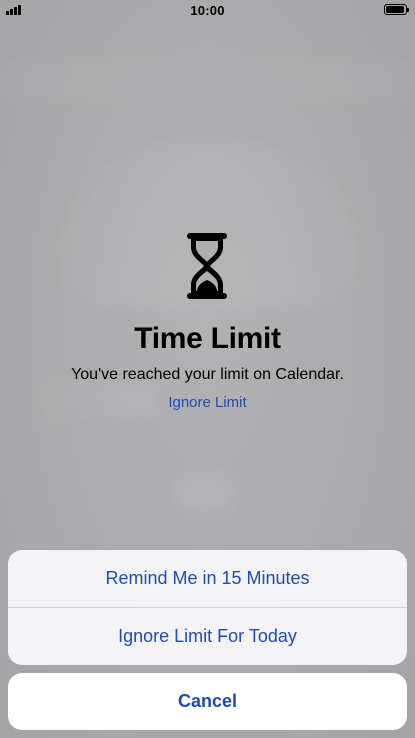  What do you see at coordinates (207, 338) in the screenshot?
I see `alert-title: Time Limit` at bounding box center [207, 338].